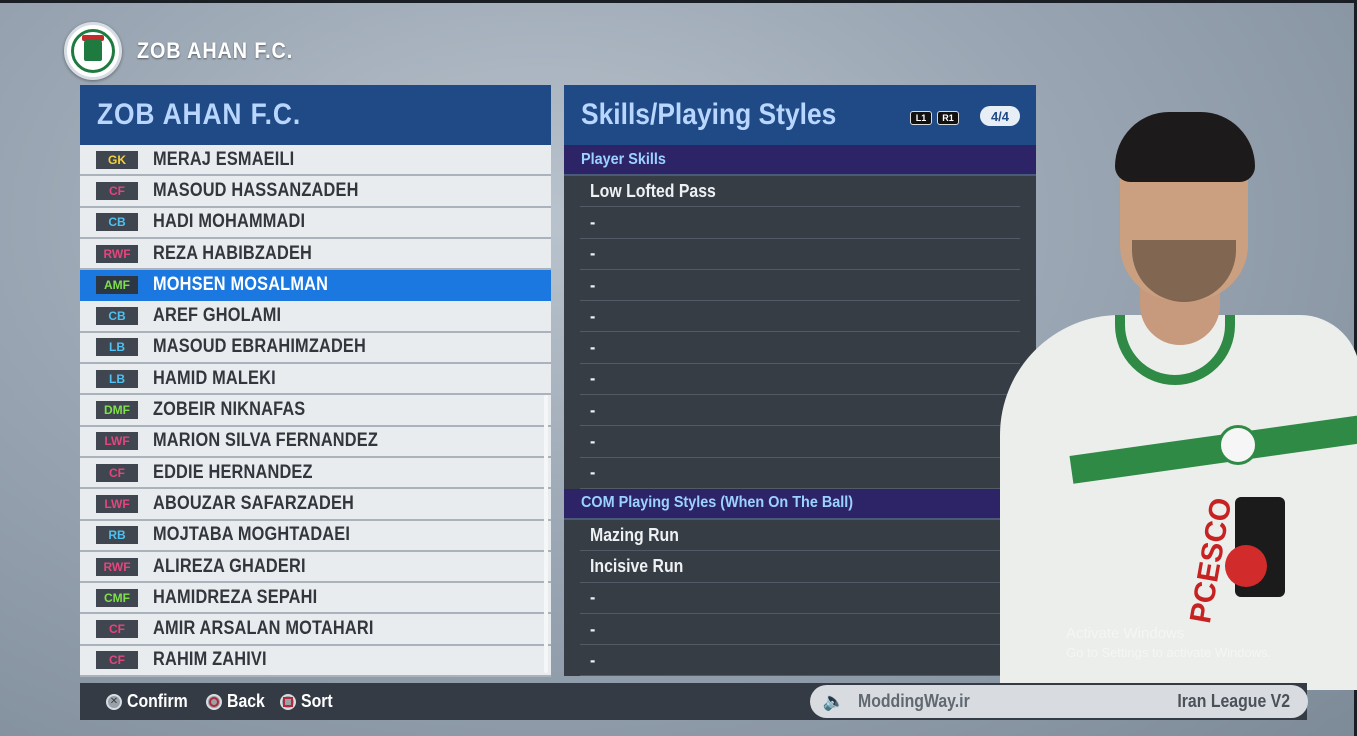  What do you see at coordinates (114, 701) in the screenshot?
I see `cross-button-icon: ✕` at bounding box center [114, 701].